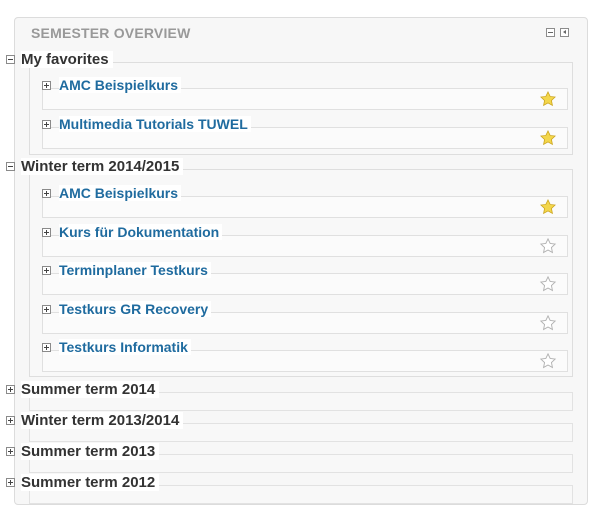 This screenshot has width=605, height=523. Describe the element at coordinates (67, 59) in the screenshot. I see `group-label: My favorites` at that location.